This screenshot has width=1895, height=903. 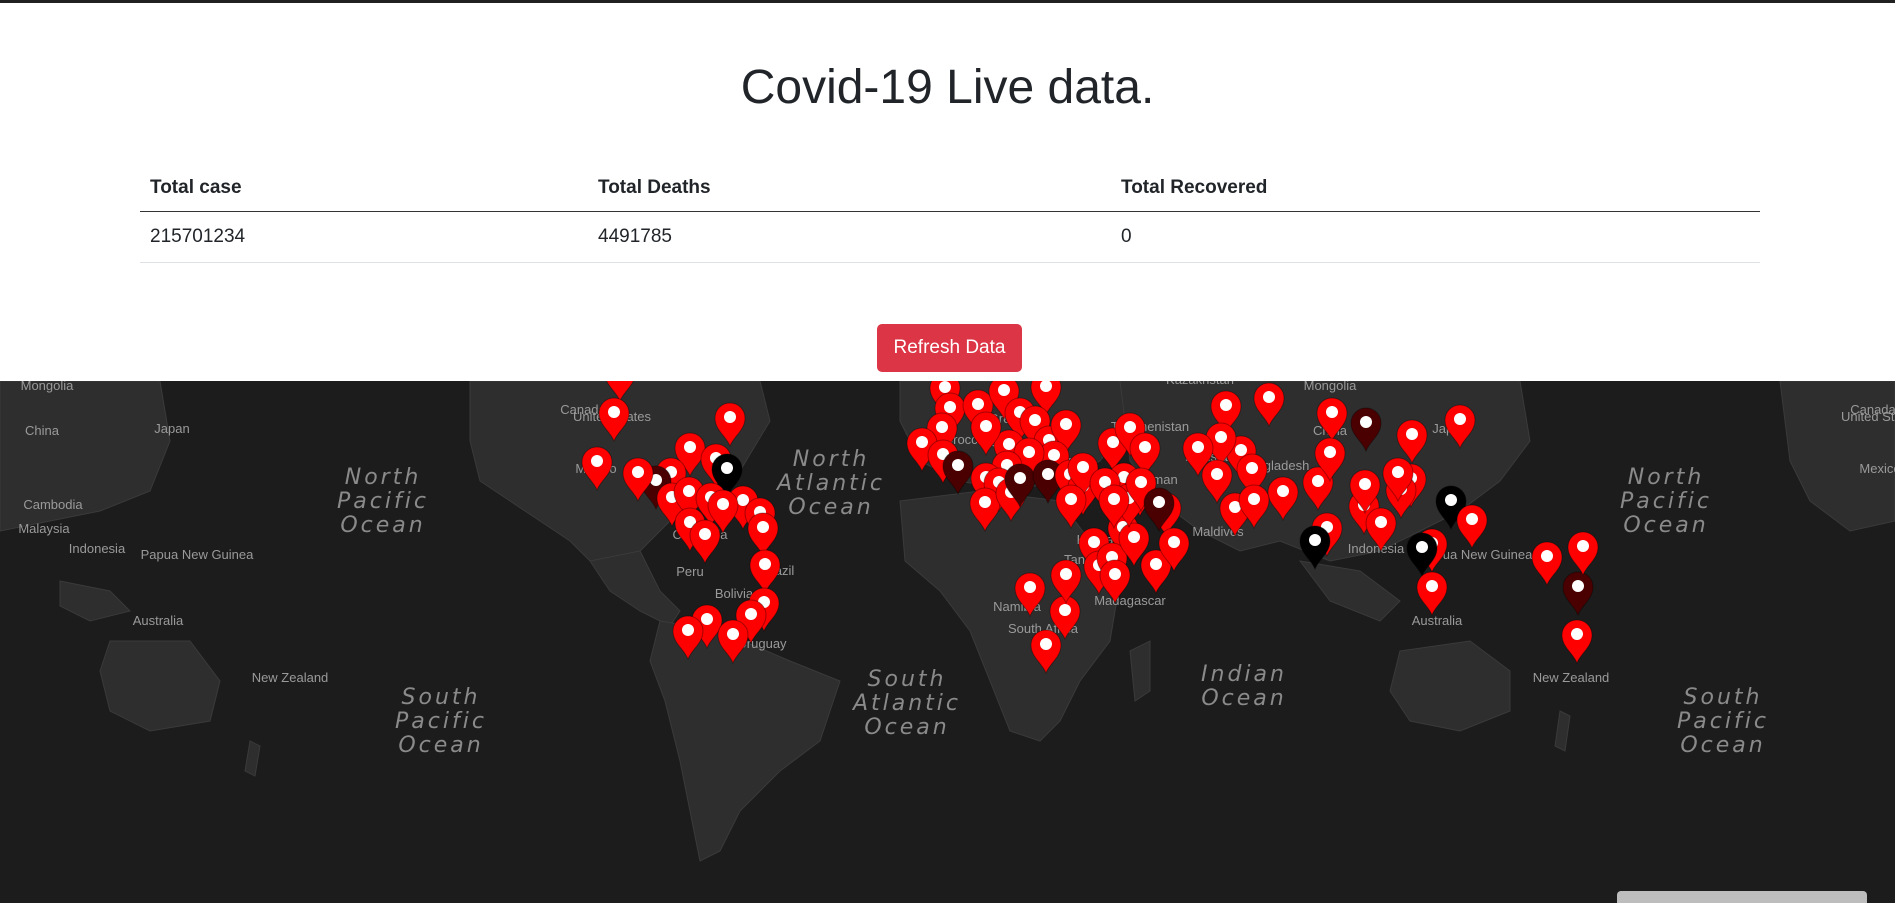 What do you see at coordinates (734, 593) in the screenshot?
I see `country-label: Bolivia` at bounding box center [734, 593].